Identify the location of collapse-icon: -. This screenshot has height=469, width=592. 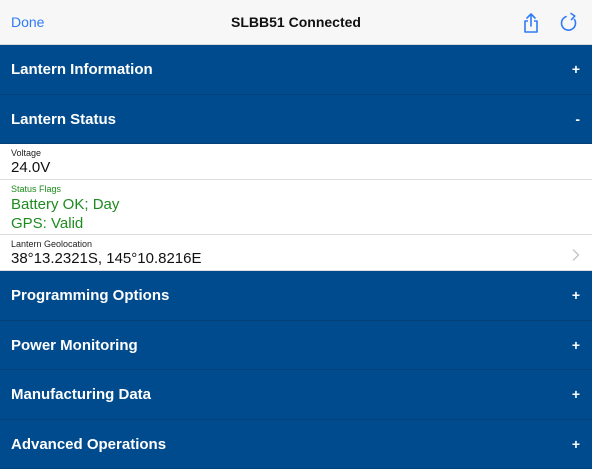
(577, 119).